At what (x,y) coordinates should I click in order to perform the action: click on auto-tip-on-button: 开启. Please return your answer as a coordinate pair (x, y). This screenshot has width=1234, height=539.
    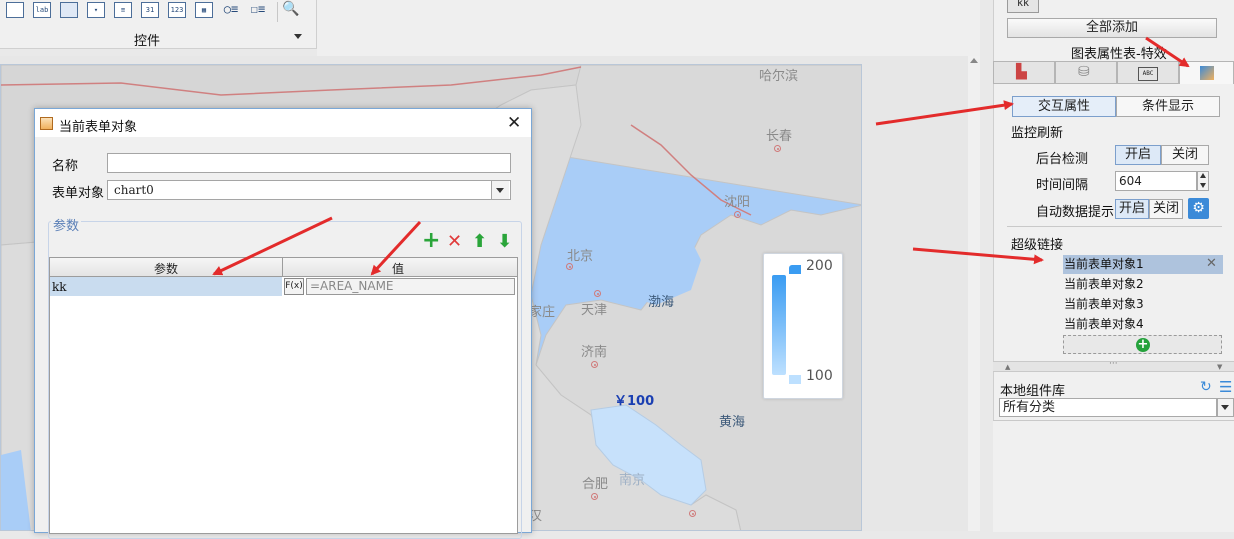
    Looking at the image, I should click on (1132, 209).